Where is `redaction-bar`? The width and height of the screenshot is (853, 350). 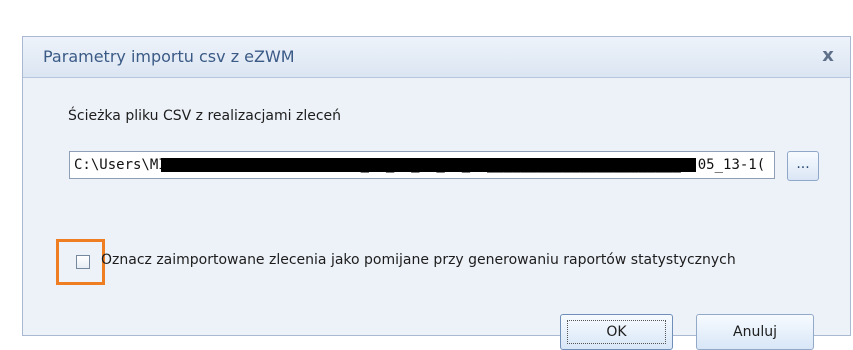
redaction-bar is located at coordinates (428, 165).